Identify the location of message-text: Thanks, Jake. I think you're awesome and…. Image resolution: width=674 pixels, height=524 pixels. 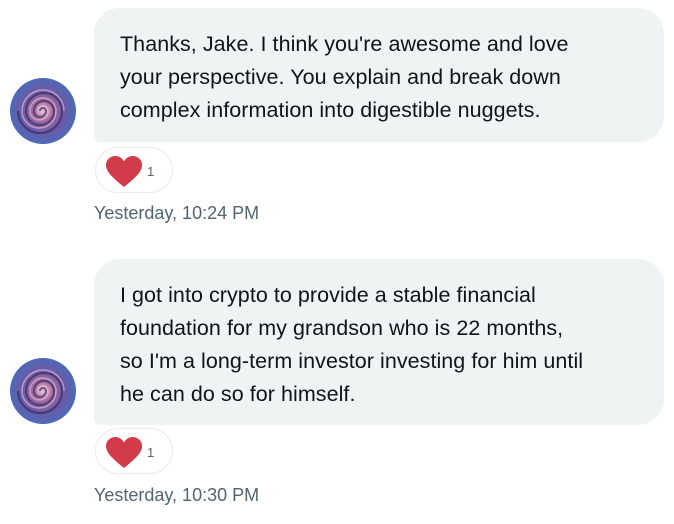
(344, 77).